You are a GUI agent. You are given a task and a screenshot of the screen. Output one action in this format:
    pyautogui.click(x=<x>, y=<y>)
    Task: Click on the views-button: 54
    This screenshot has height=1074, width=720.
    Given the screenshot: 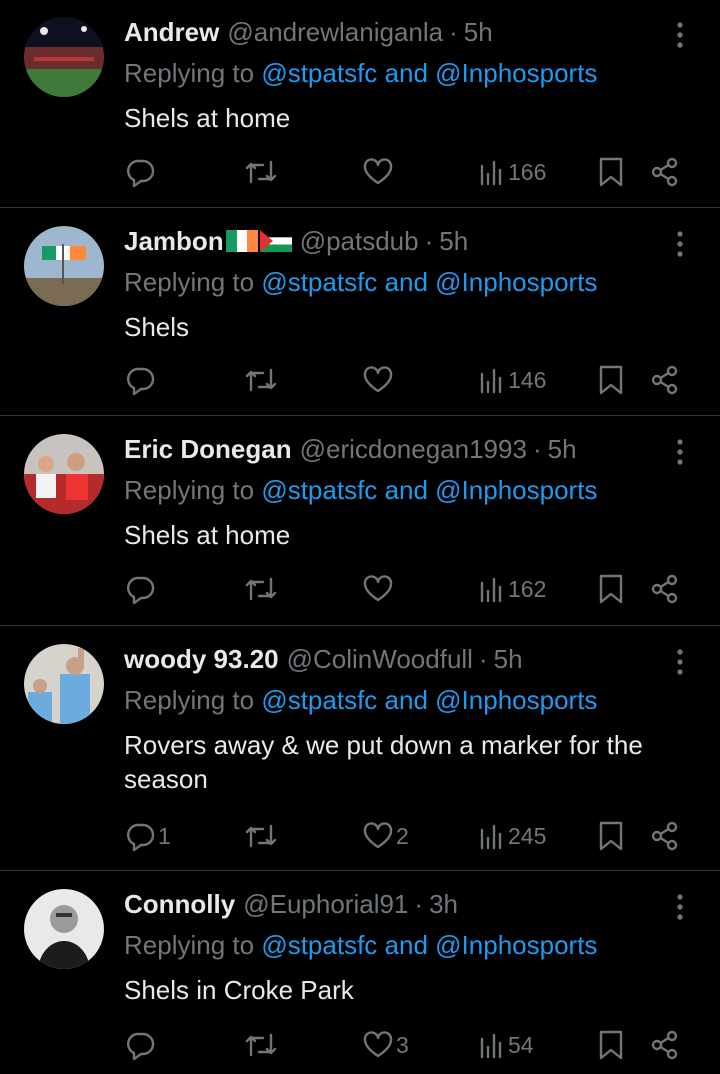 What is the action you would take?
    pyautogui.click(x=506, y=1045)
    